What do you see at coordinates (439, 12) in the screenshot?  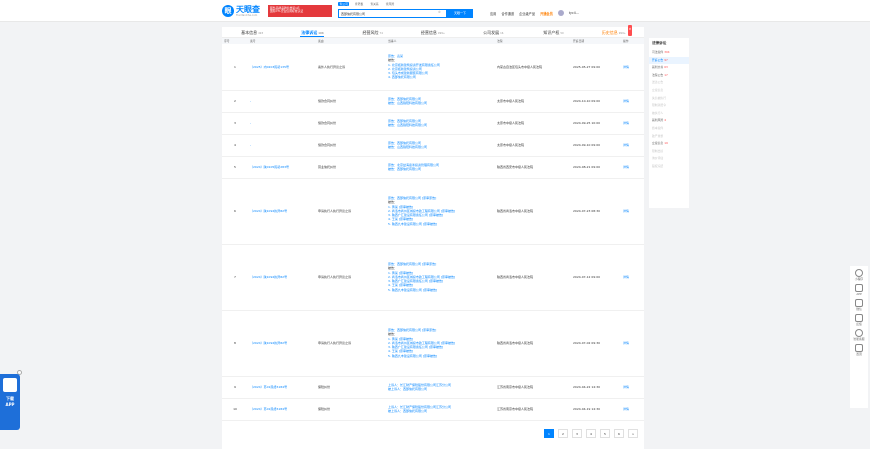 I see `clear-icon: ⊗` at bounding box center [439, 12].